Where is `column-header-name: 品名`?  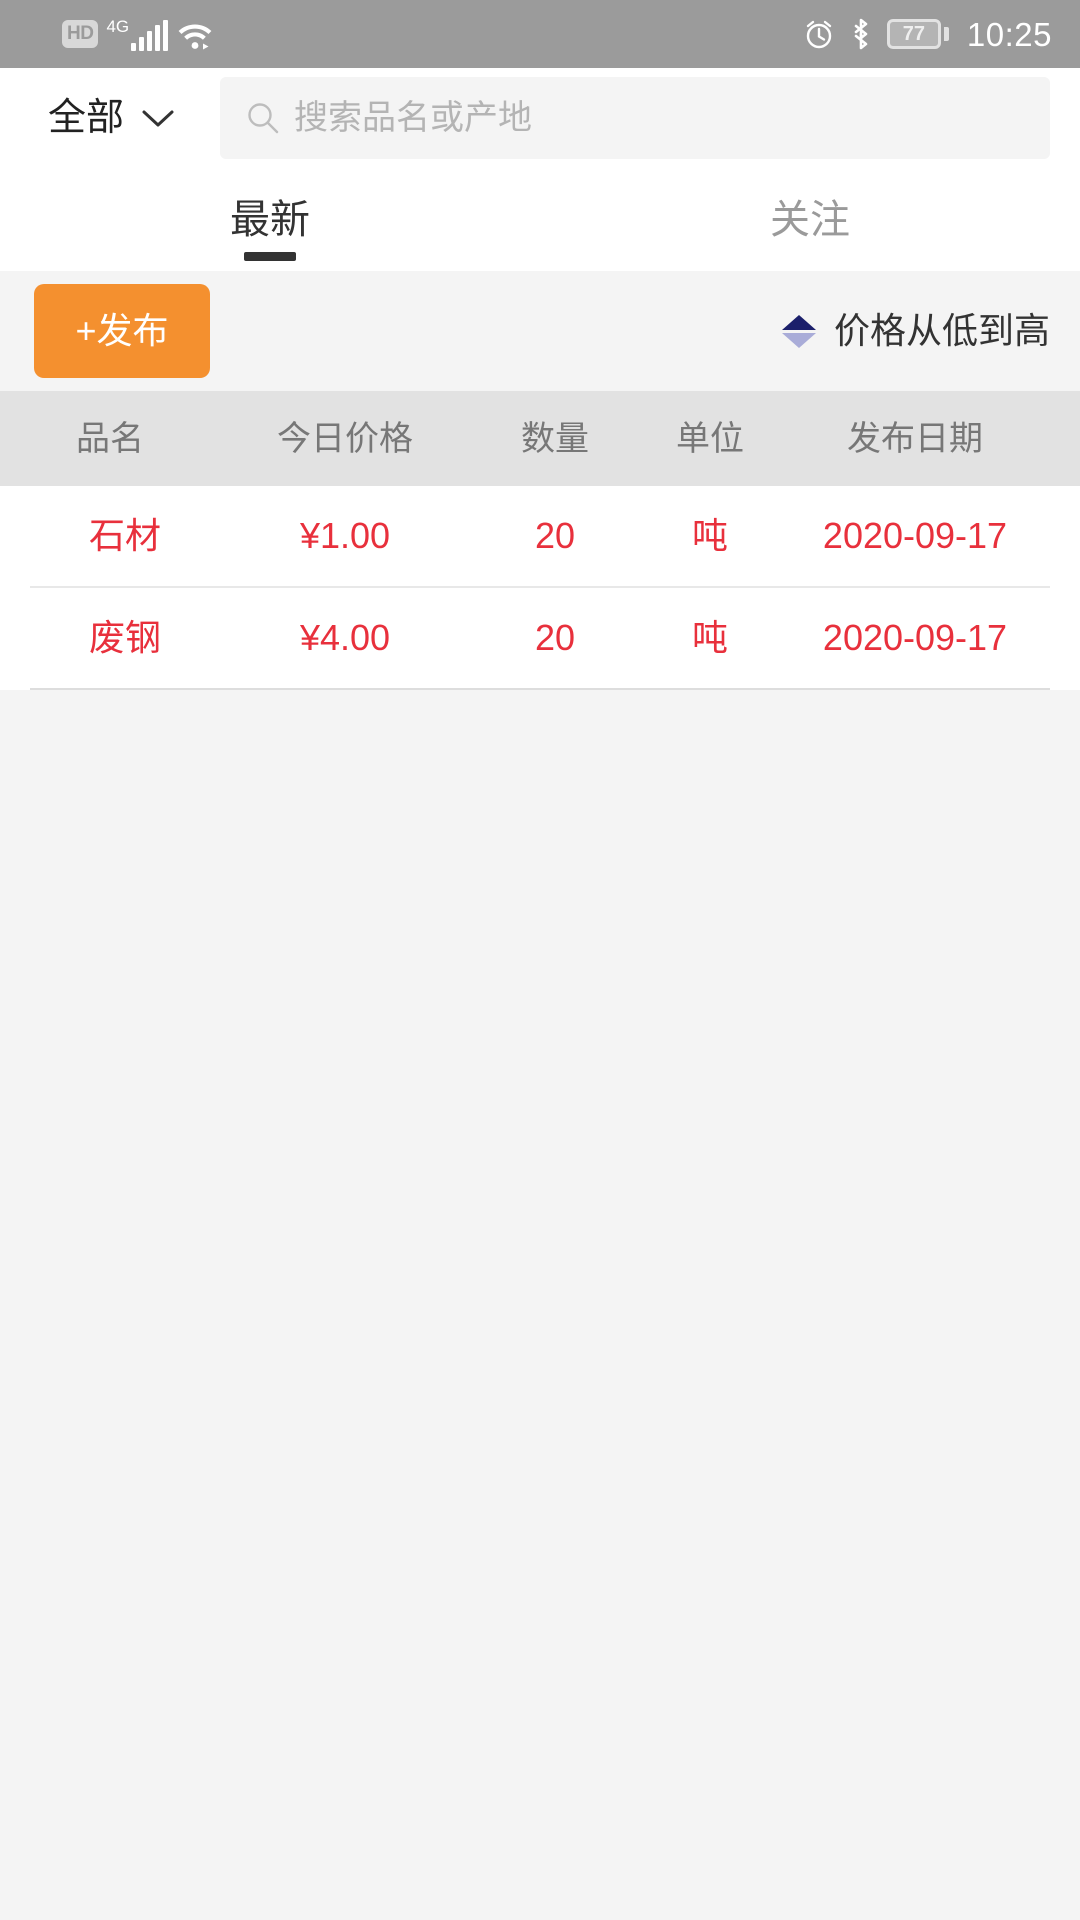
column-header-name: 品名 is located at coordinates (110, 438).